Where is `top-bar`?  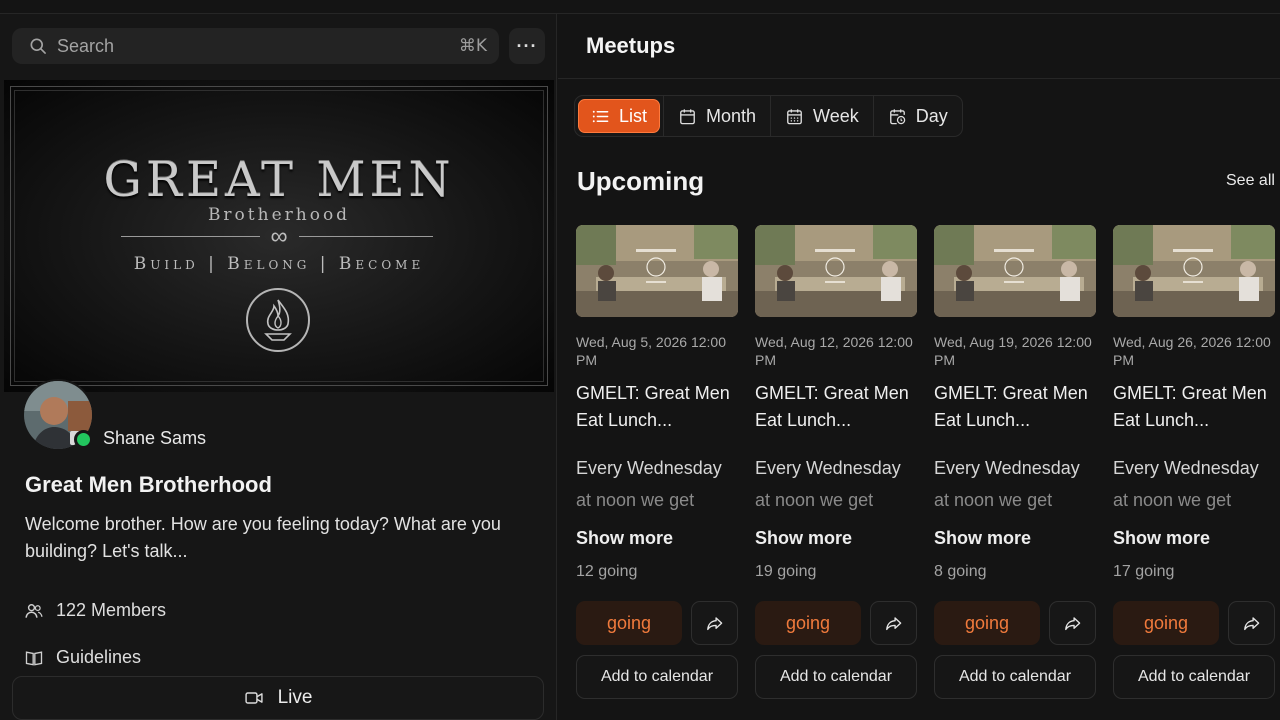 top-bar is located at coordinates (640, 7).